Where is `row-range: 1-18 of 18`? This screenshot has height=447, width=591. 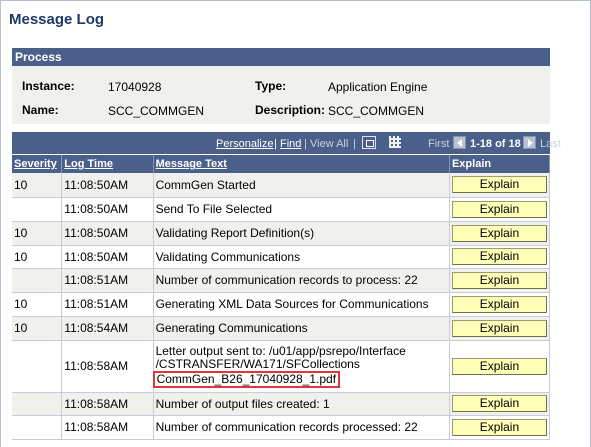
row-range: 1-18 of 18 is located at coordinates (495, 144).